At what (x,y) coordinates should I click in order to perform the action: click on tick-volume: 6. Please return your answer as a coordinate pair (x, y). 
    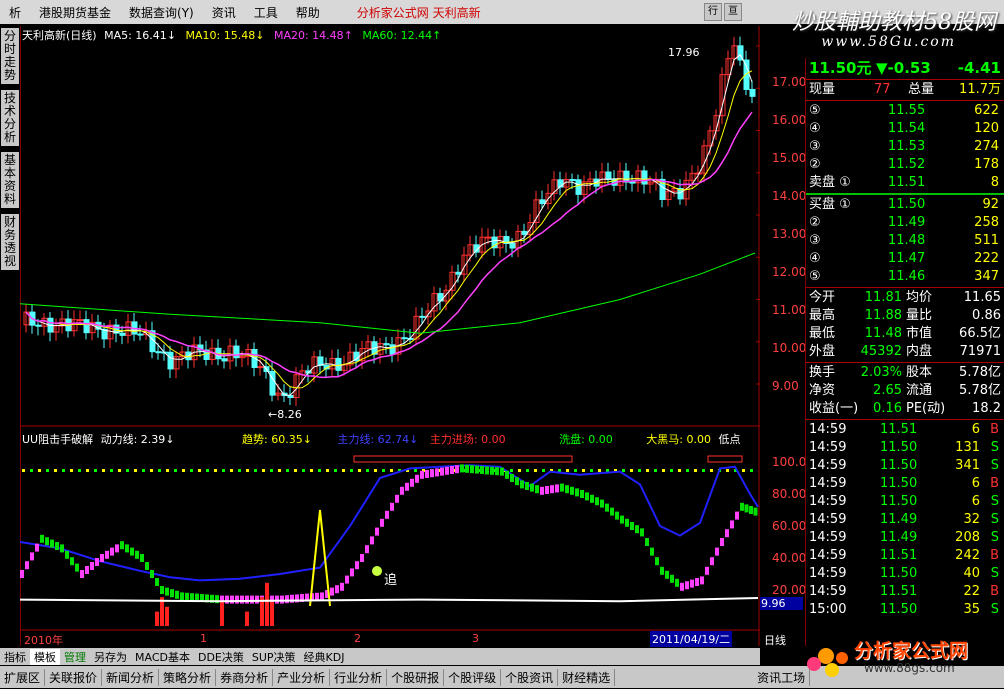
    Looking at the image, I should click on (975, 483).